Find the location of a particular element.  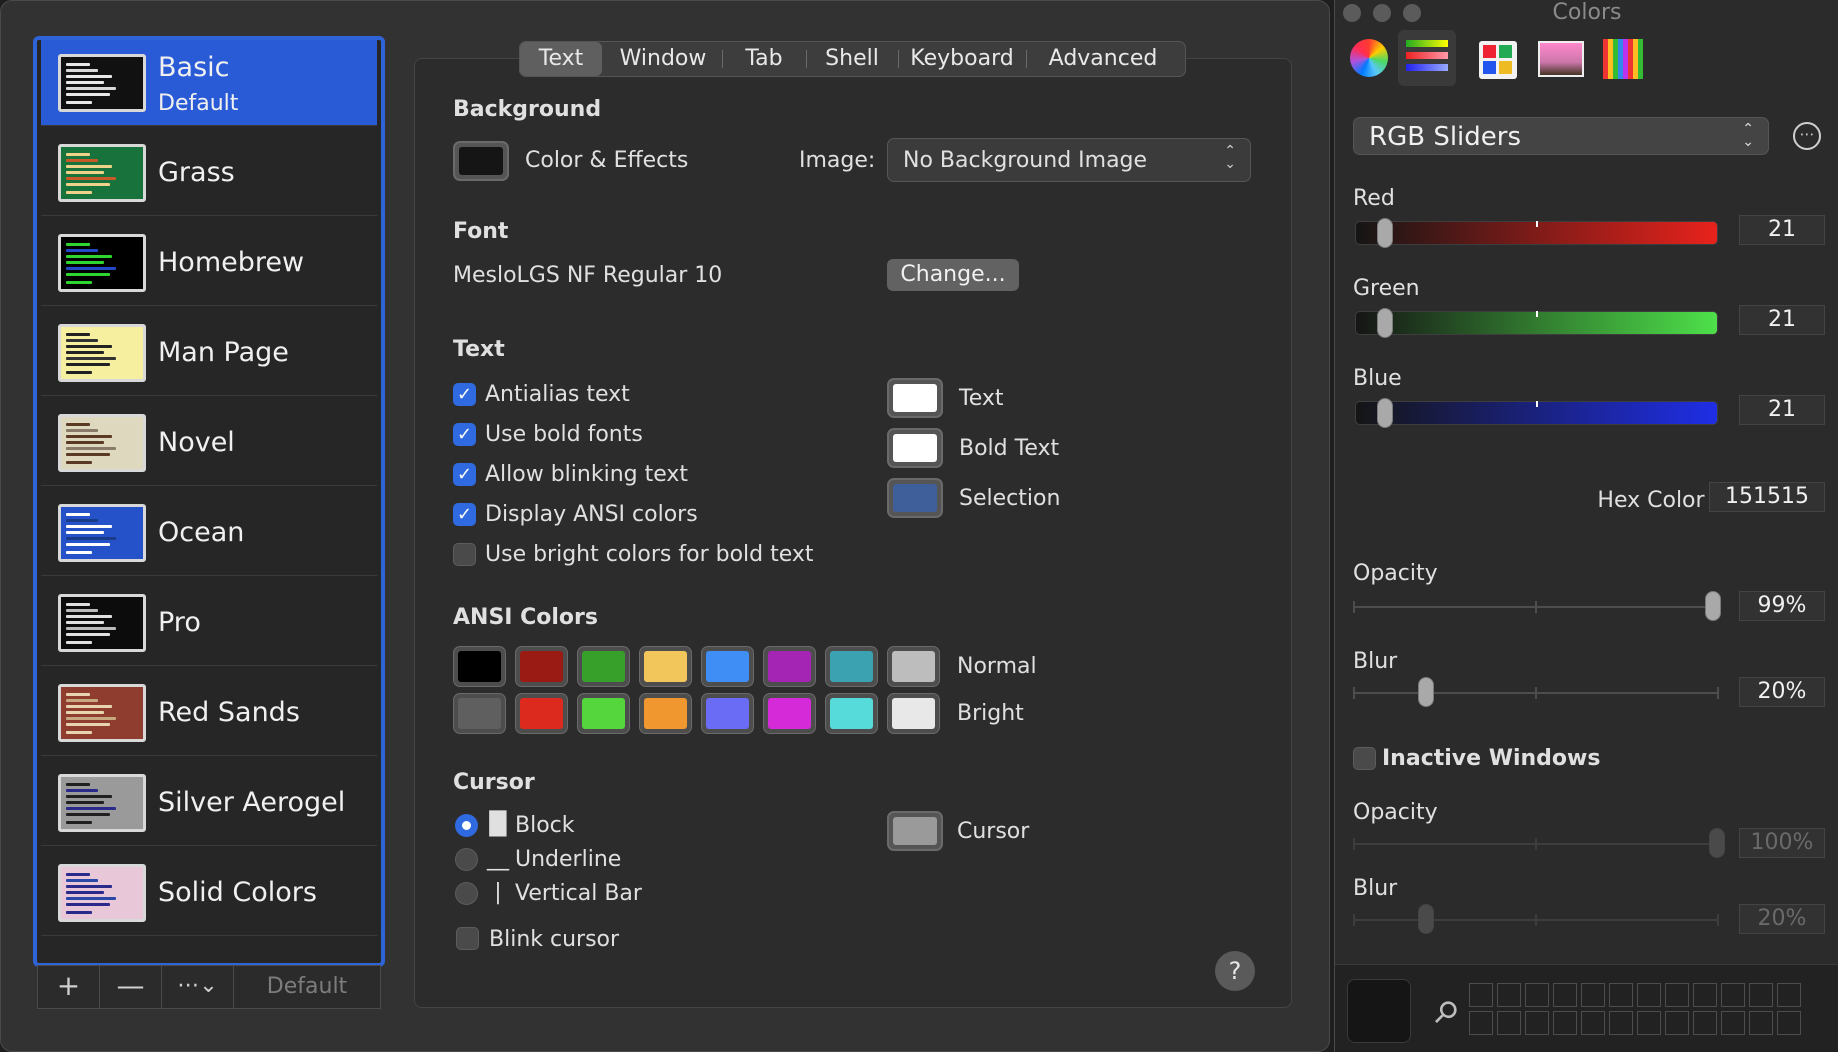

tab-text: Text is located at coordinates (561, 59).